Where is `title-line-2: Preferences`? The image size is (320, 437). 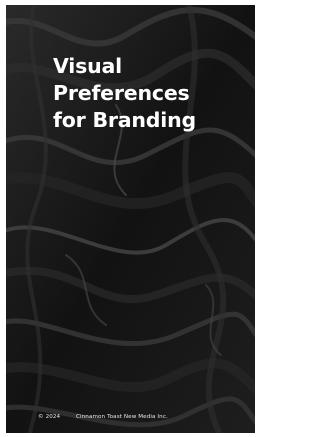 title-line-2: Preferences is located at coordinates (121, 93).